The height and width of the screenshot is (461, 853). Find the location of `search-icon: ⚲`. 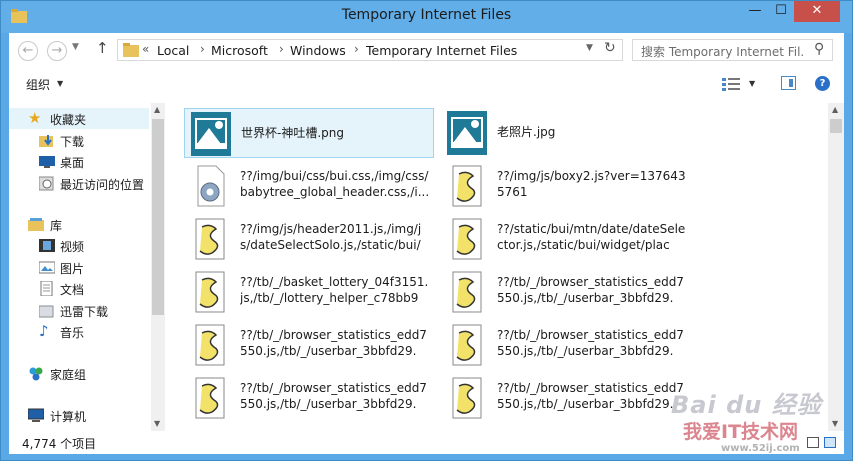

search-icon: ⚲ is located at coordinates (819, 49).